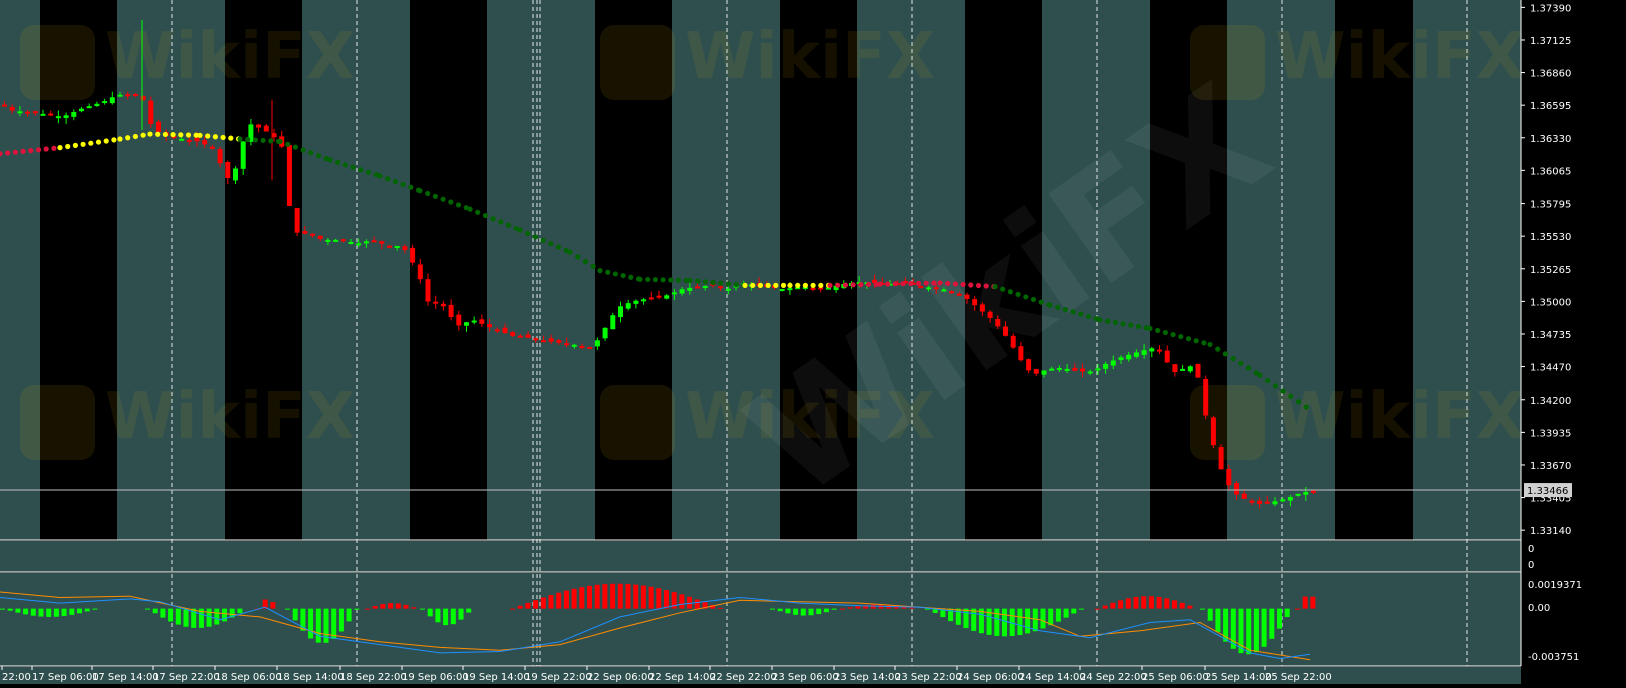 The height and width of the screenshot is (688, 1626). Describe the element at coordinates (373, 677) in the screenshot. I see `time-tick-label: 18 Sep 22:00` at that location.